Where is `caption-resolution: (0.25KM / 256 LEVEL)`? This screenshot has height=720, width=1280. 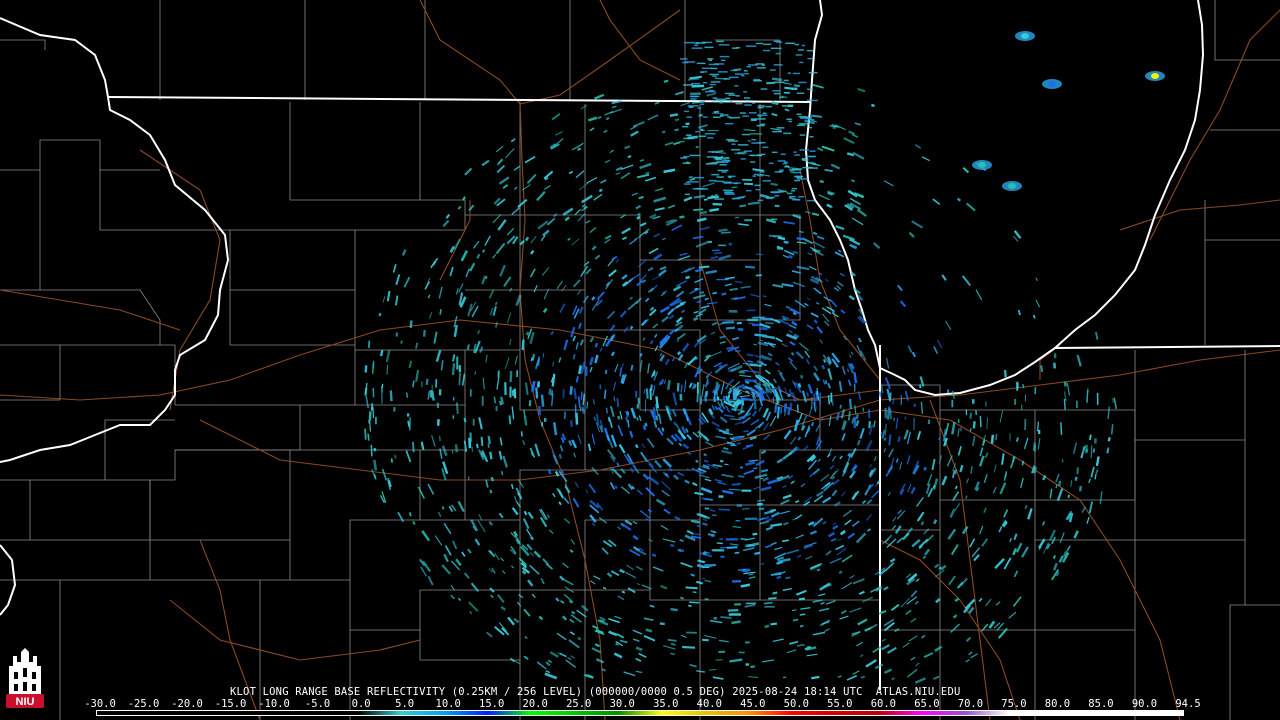 caption-resolution: (0.25KM / 256 LEVEL) is located at coordinates (517, 692).